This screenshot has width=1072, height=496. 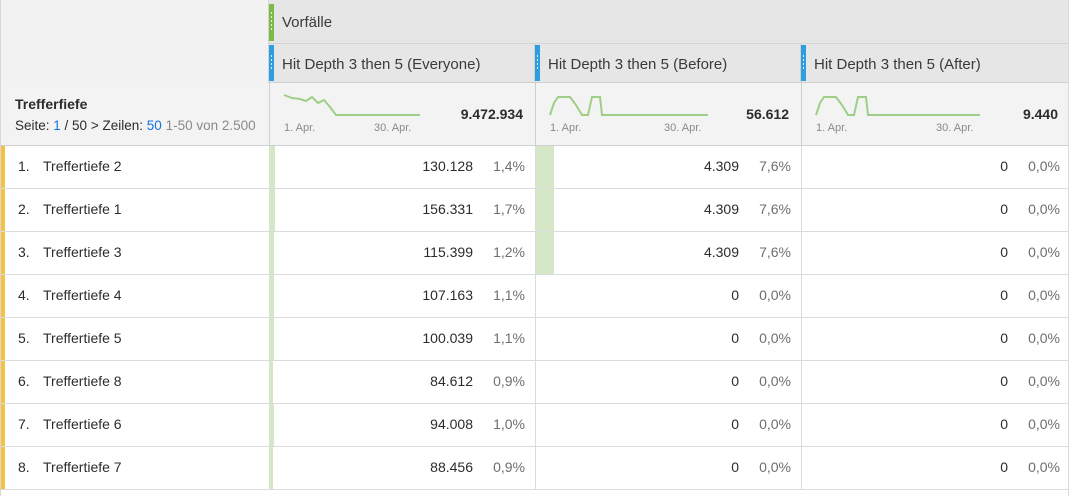 What do you see at coordinates (351, 105) in the screenshot?
I see `sparkline-everyone` at bounding box center [351, 105].